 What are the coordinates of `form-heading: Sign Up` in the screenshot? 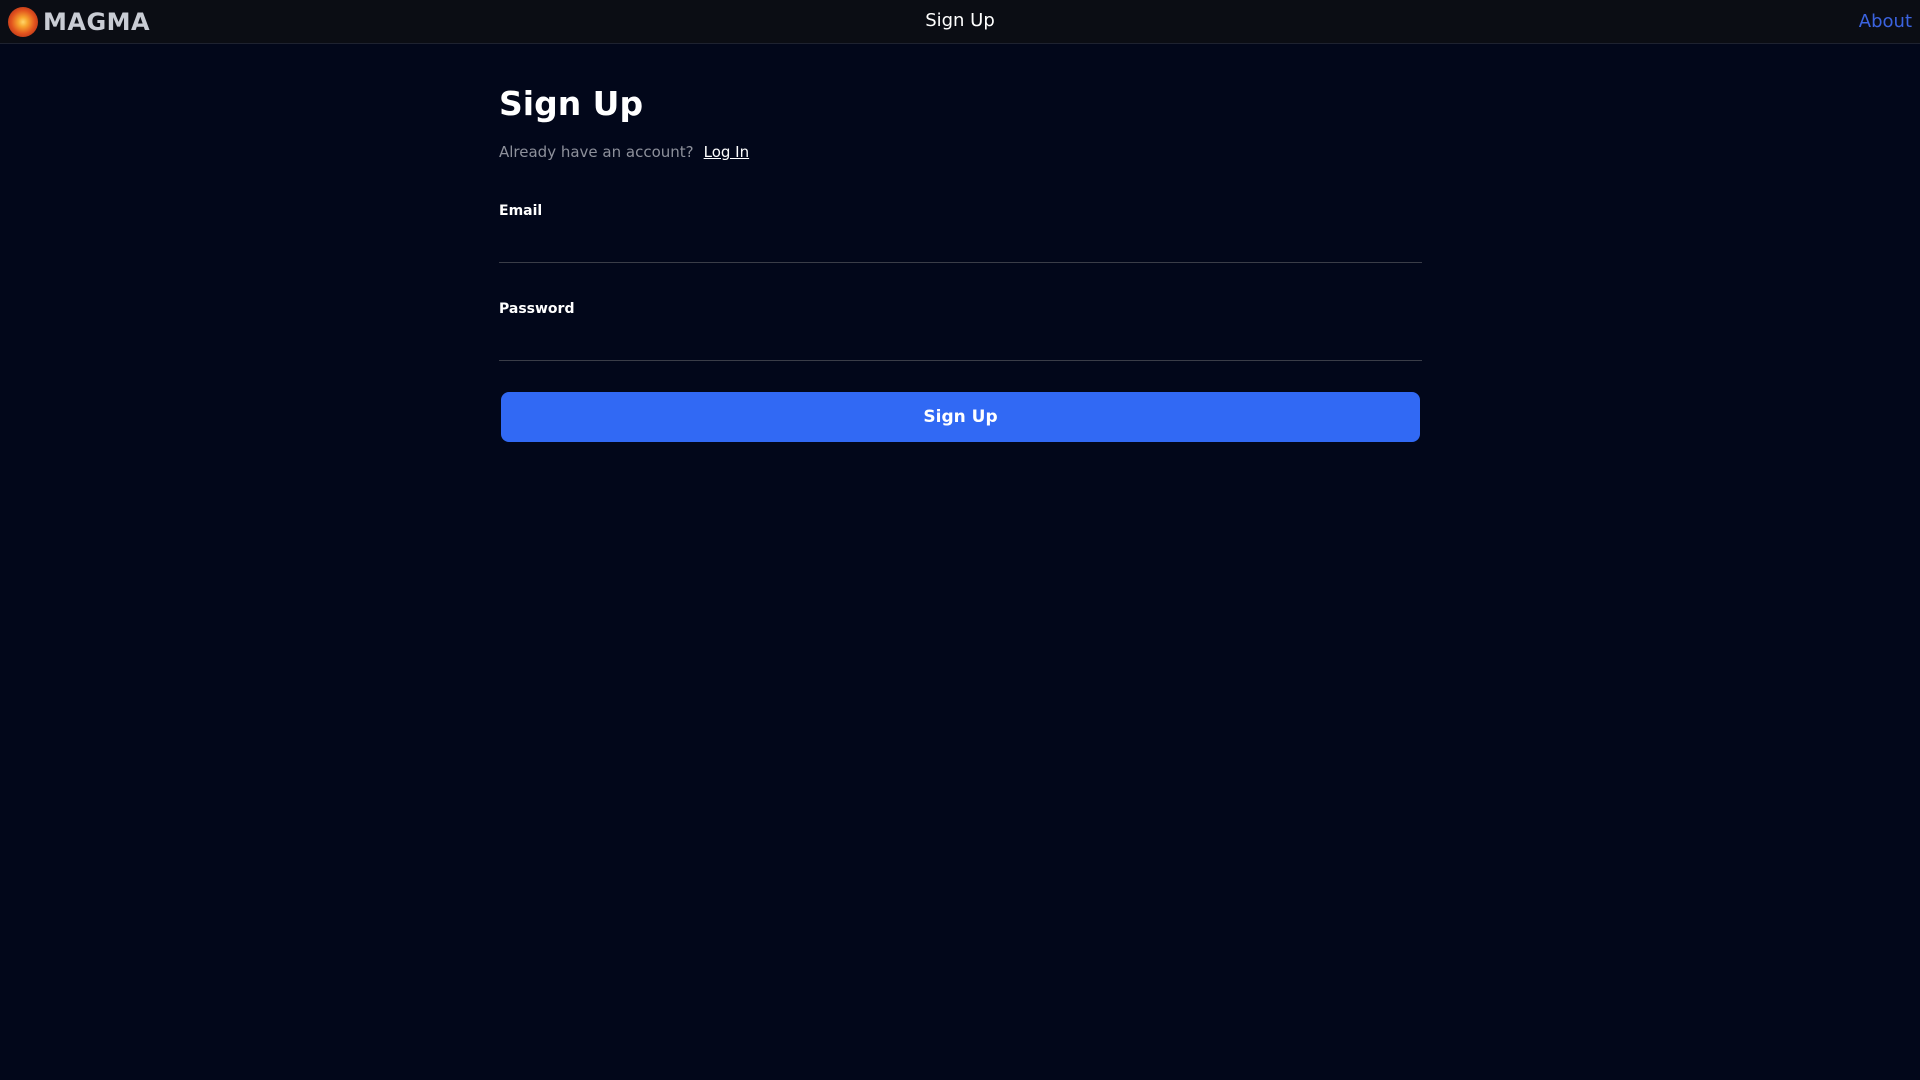 It's located at (571, 103).